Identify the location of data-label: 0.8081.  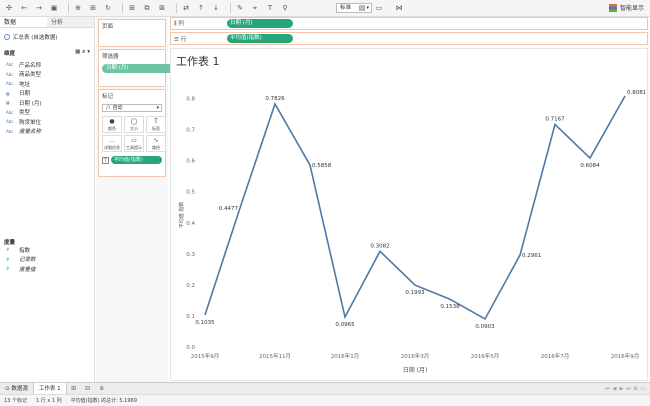
(636, 93).